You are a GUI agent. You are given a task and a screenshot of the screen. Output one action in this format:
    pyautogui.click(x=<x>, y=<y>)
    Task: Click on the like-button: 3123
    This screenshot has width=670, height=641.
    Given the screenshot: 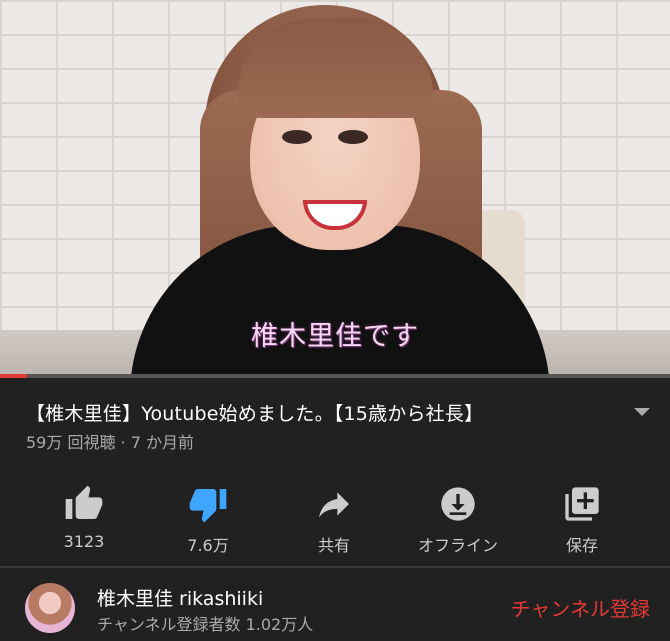 What is the action you would take?
    pyautogui.click(x=84, y=517)
    